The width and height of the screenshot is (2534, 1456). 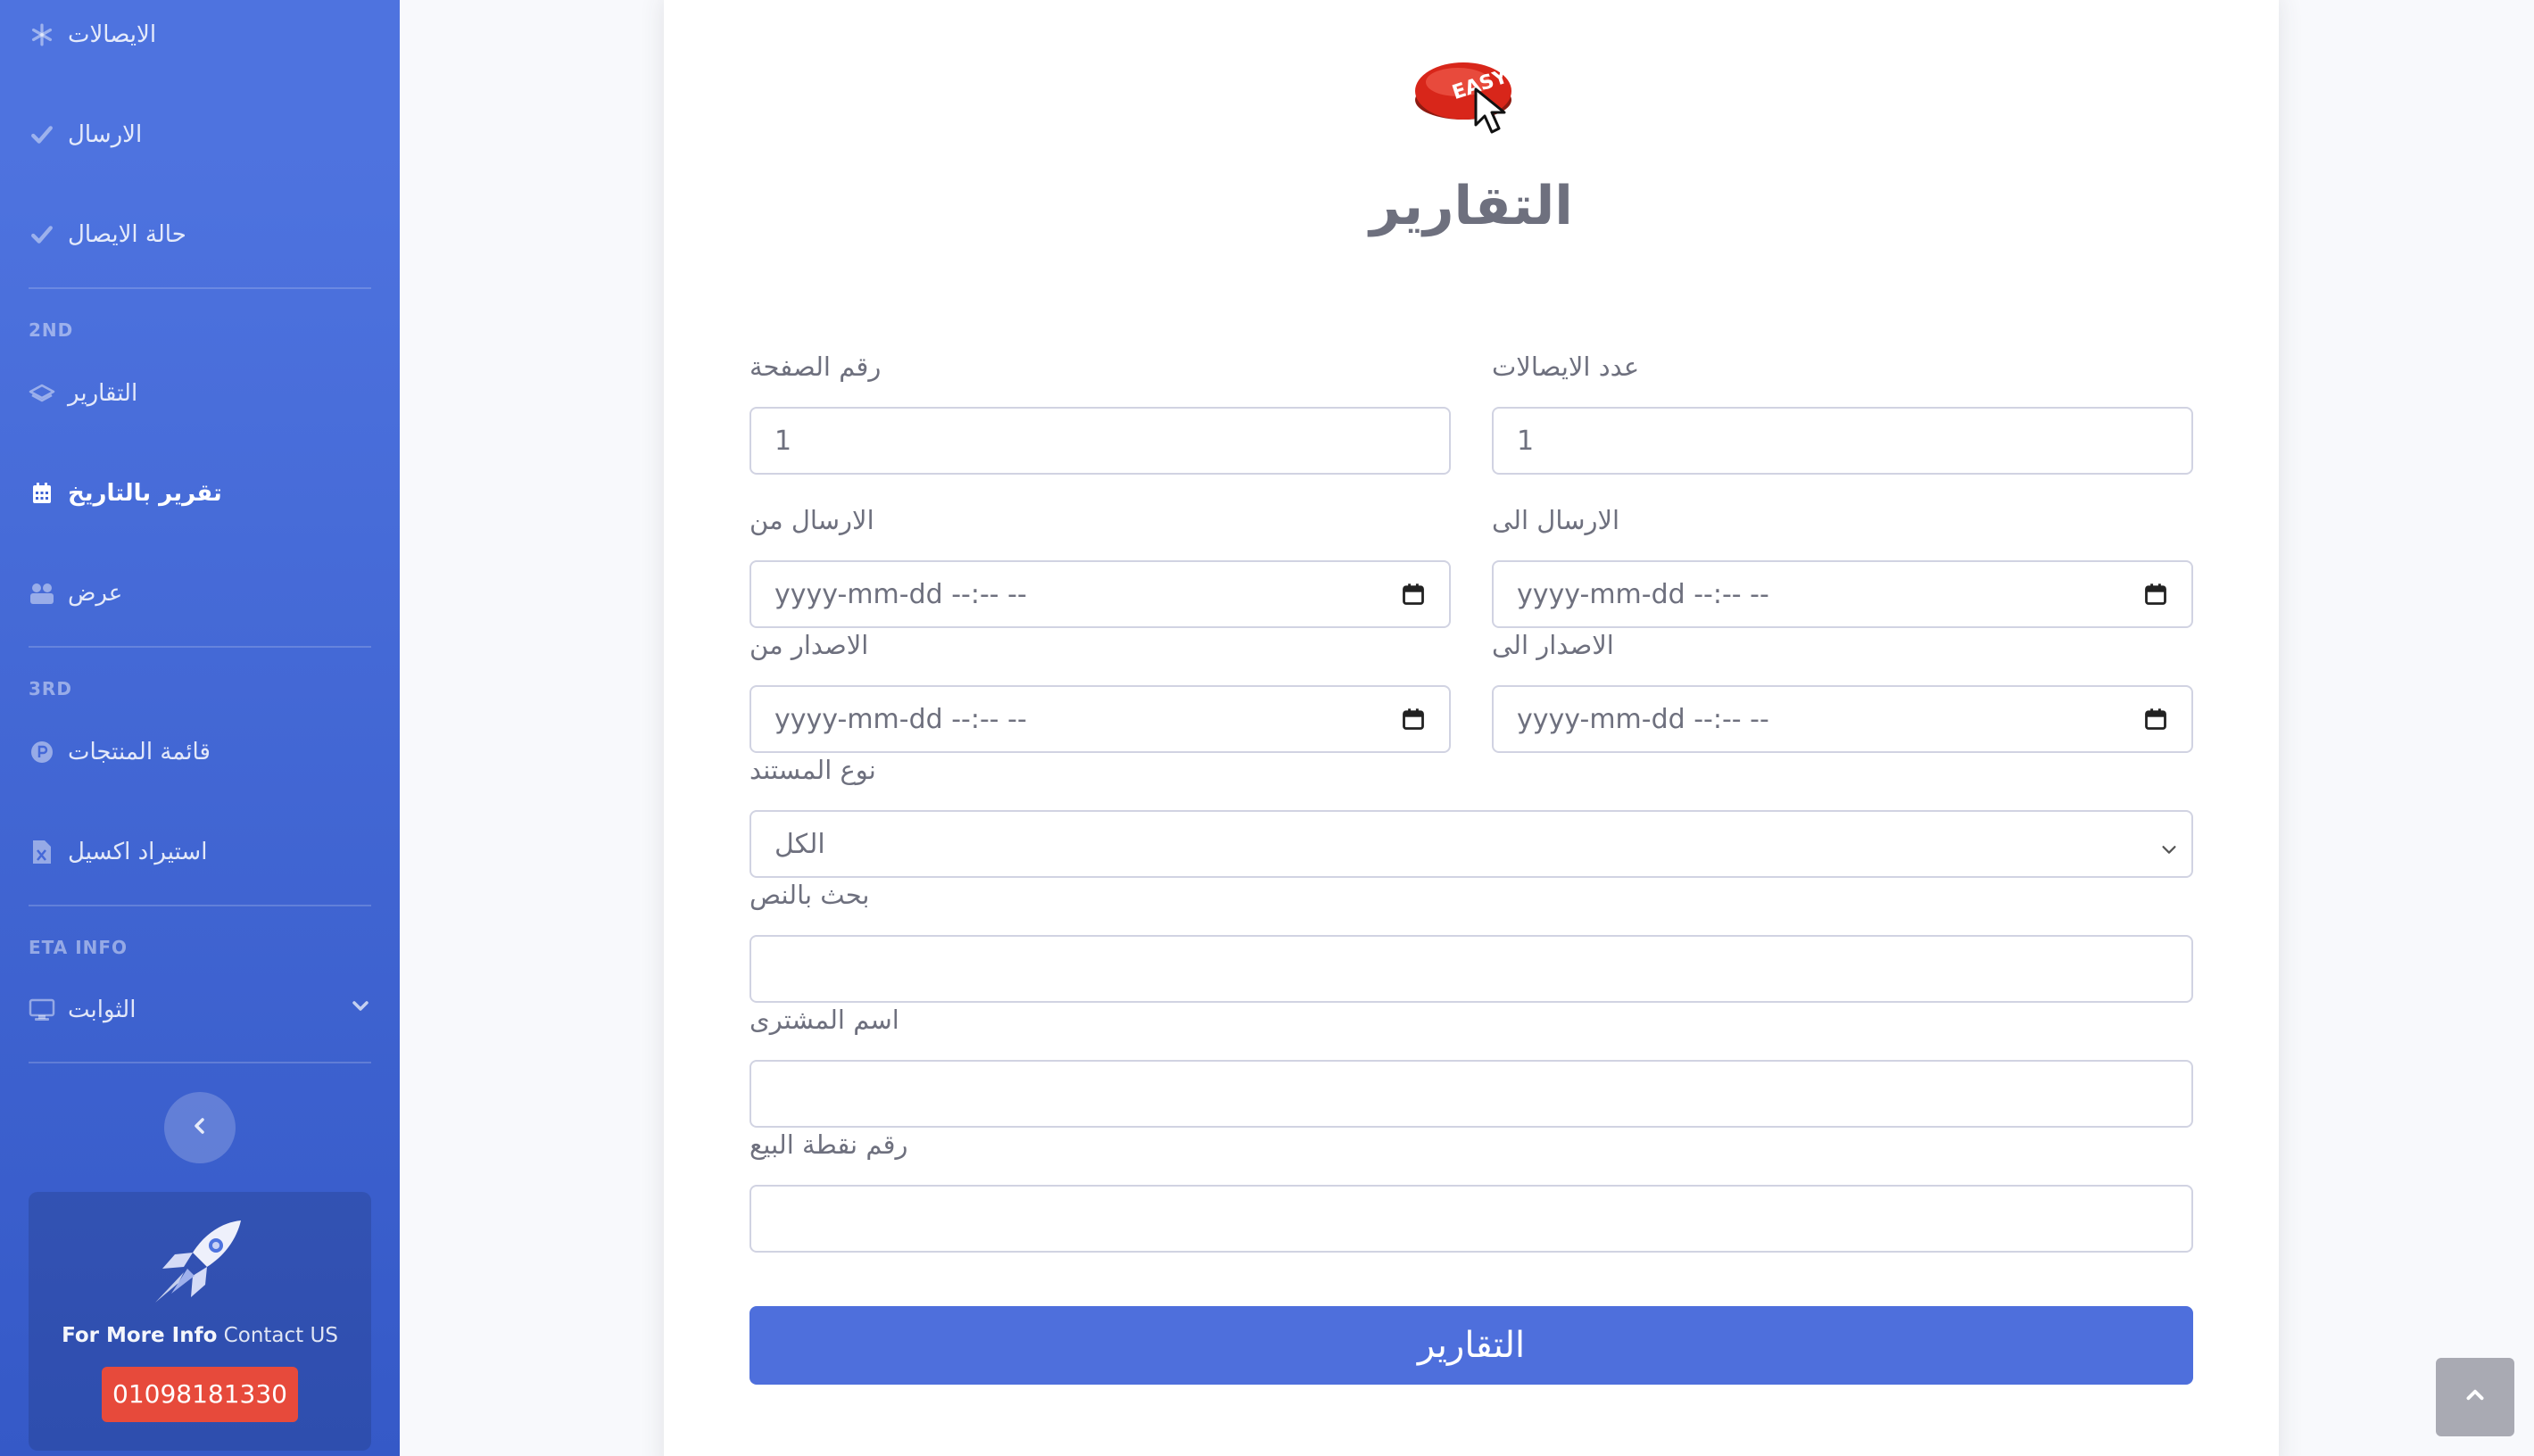 I want to click on buyer-name-label: اسم المشترى, so click(x=824, y=1020).